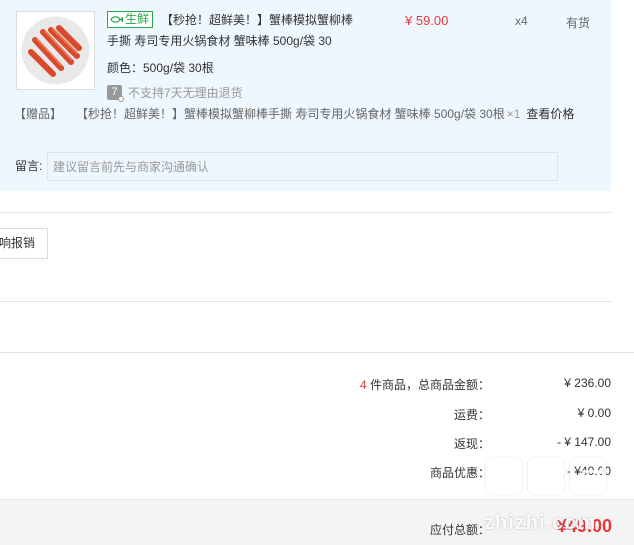 Image resolution: width=634 pixels, height=545 pixels. What do you see at coordinates (583, 442) in the screenshot?
I see `cashback-value: - ¥ 147.00` at bounding box center [583, 442].